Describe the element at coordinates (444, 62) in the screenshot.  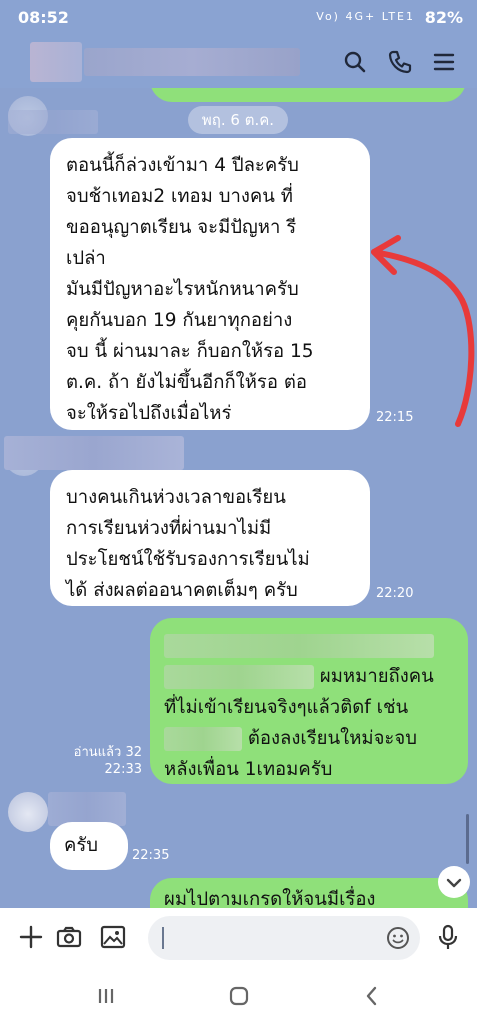
I see `menu-icon` at that location.